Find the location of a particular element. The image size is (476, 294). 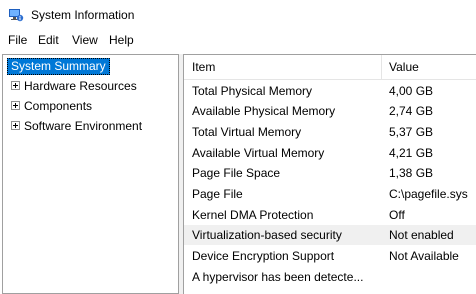

table-row: Page File C:\pagefile.sys is located at coordinates (330, 194).